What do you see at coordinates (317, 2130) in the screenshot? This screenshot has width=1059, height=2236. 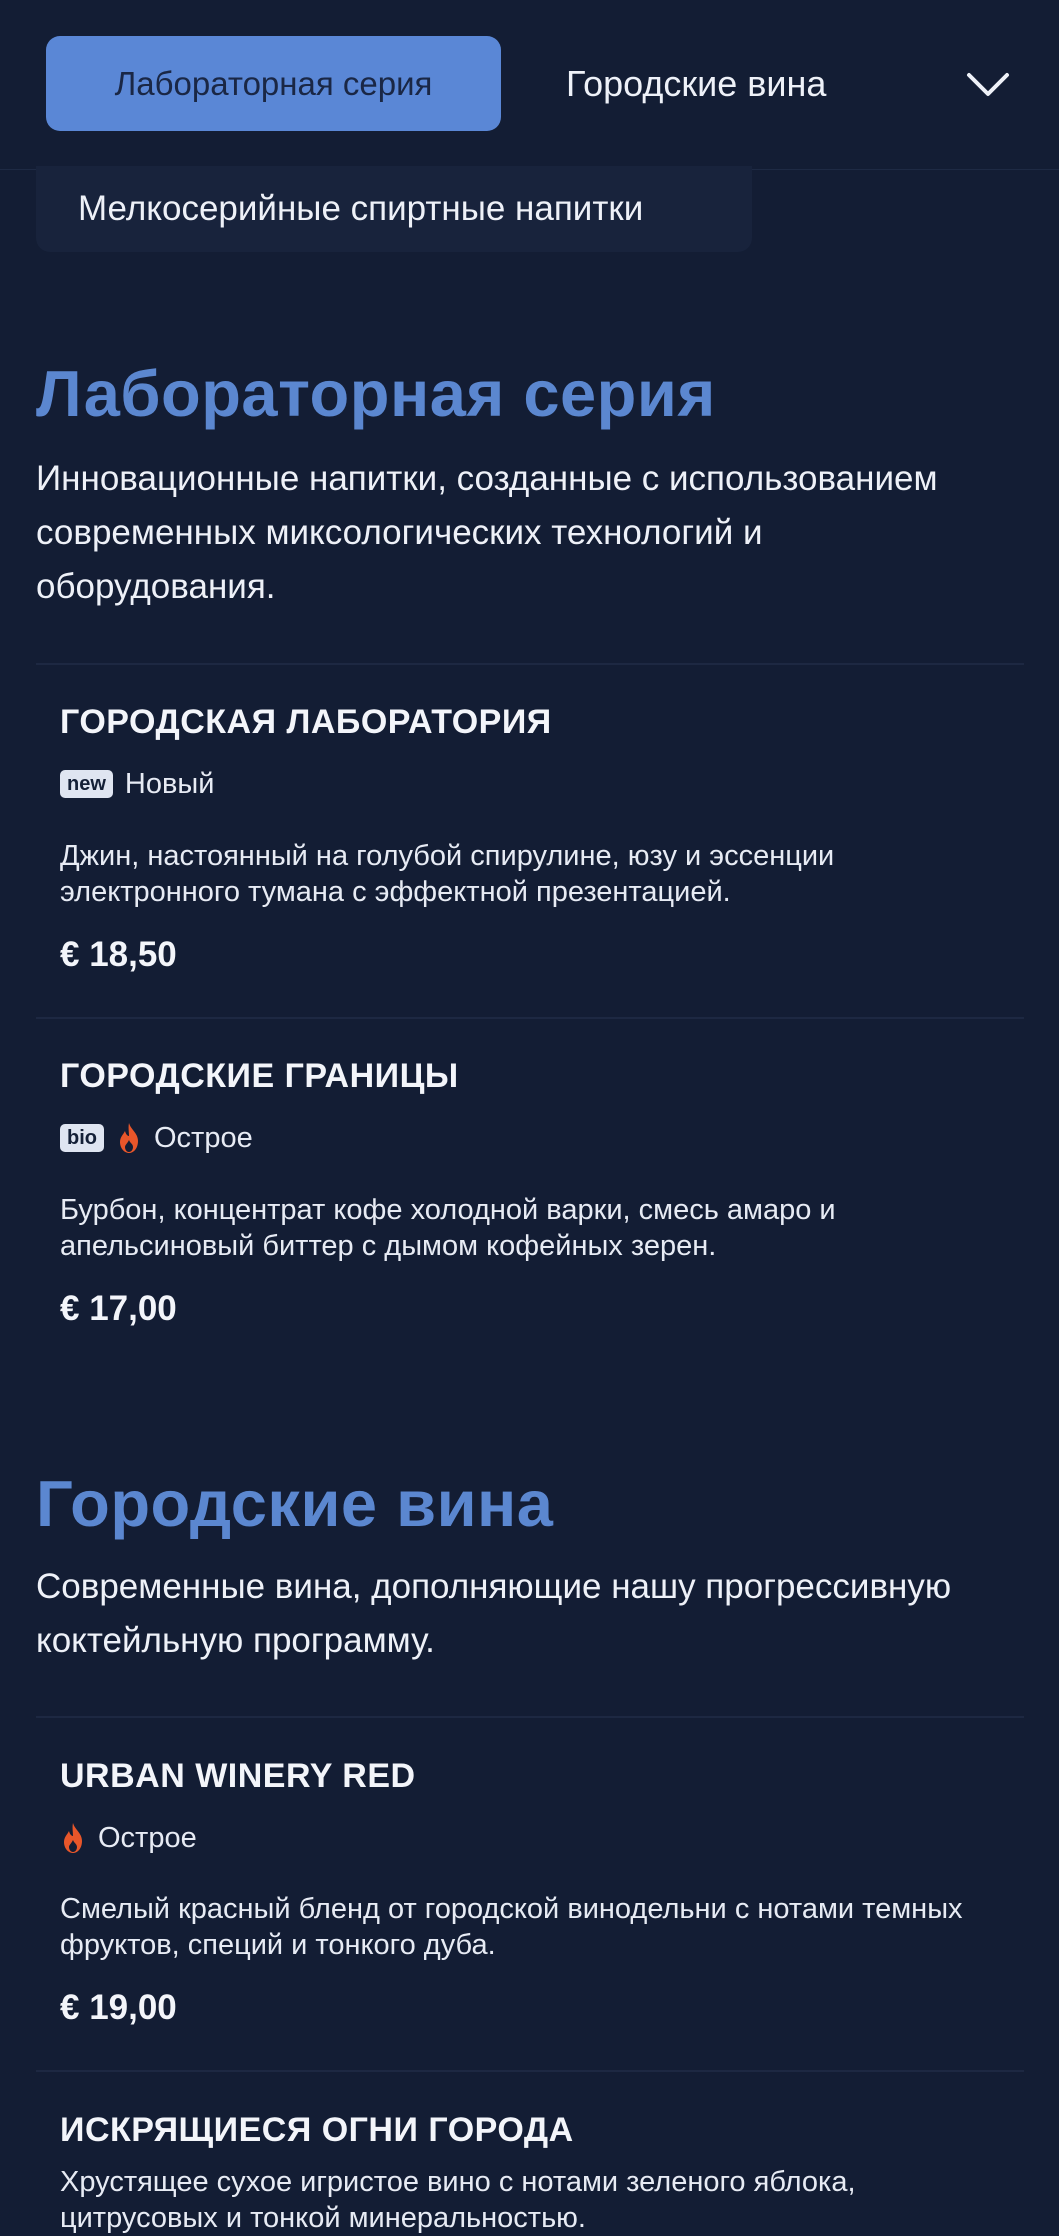 I see `menu-item-name: ИСКРЯЩИЕСЯ ОГНИ ГОРОДА` at bounding box center [317, 2130].